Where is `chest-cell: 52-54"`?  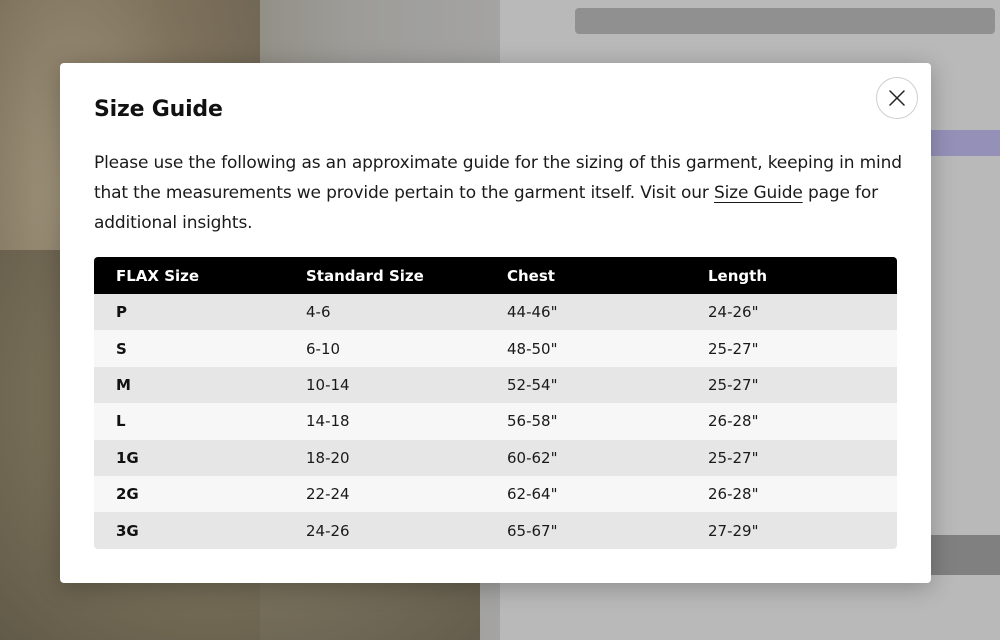
chest-cell: 52-54" is located at coordinates (585, 385).